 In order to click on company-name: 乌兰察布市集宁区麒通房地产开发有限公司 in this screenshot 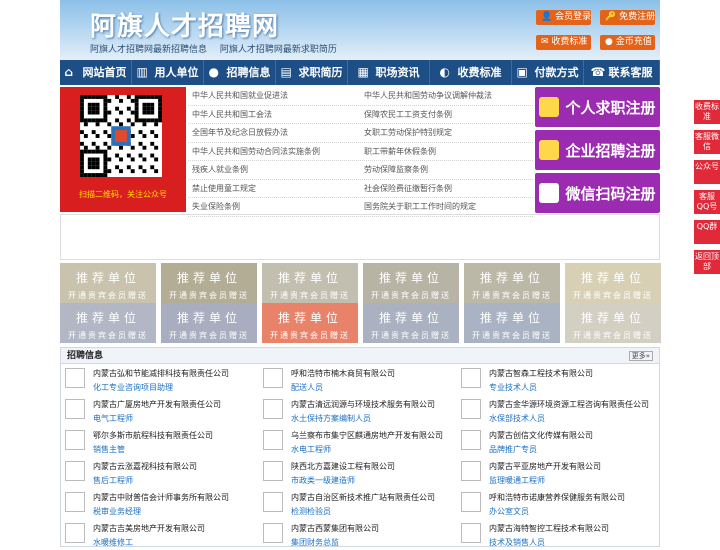, I will do `click(367, 435)`.